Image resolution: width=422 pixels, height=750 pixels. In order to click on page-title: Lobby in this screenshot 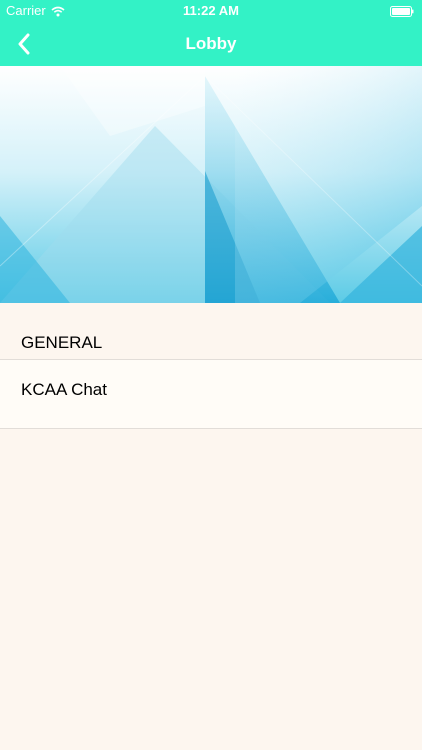, I will do `click(211, 43)`.